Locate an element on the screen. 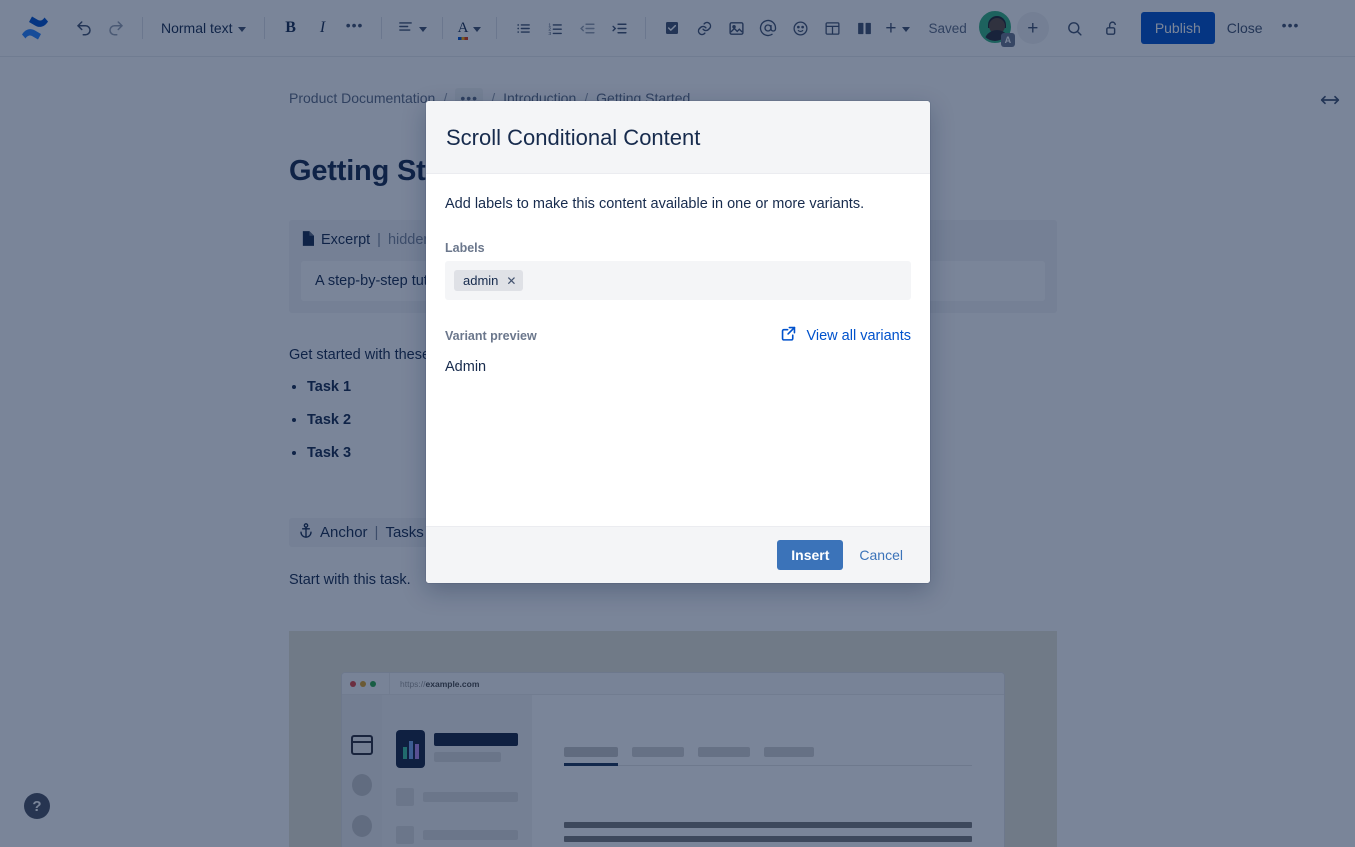 Image resolution: width=1355 pixels, height=847 pixels. cancel-button: Cancel is located at coordinates (881, 555).